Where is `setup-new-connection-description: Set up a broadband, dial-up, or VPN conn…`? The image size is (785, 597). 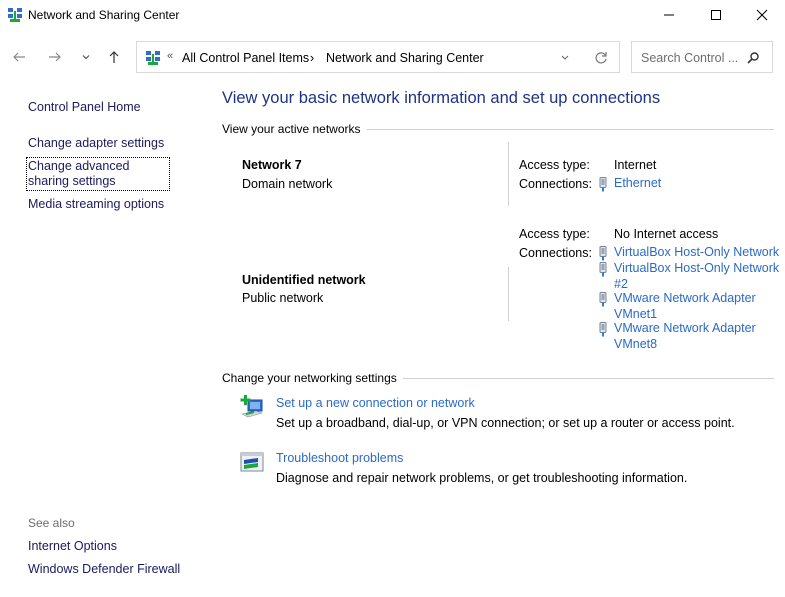
setup-new-connection-description: Set up a broadband, dial-up, or VPN conn… is located at coordinates (505, 423).